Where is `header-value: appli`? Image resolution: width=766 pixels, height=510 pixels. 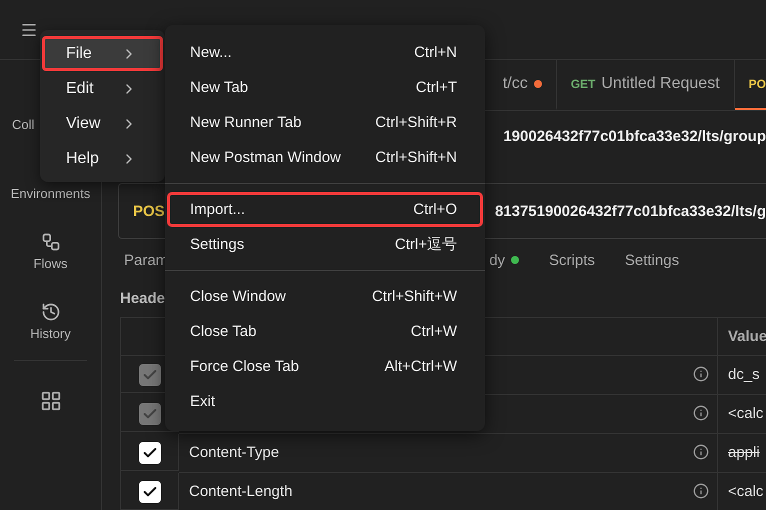 header-value: appli is located at coordinates (744, 452).